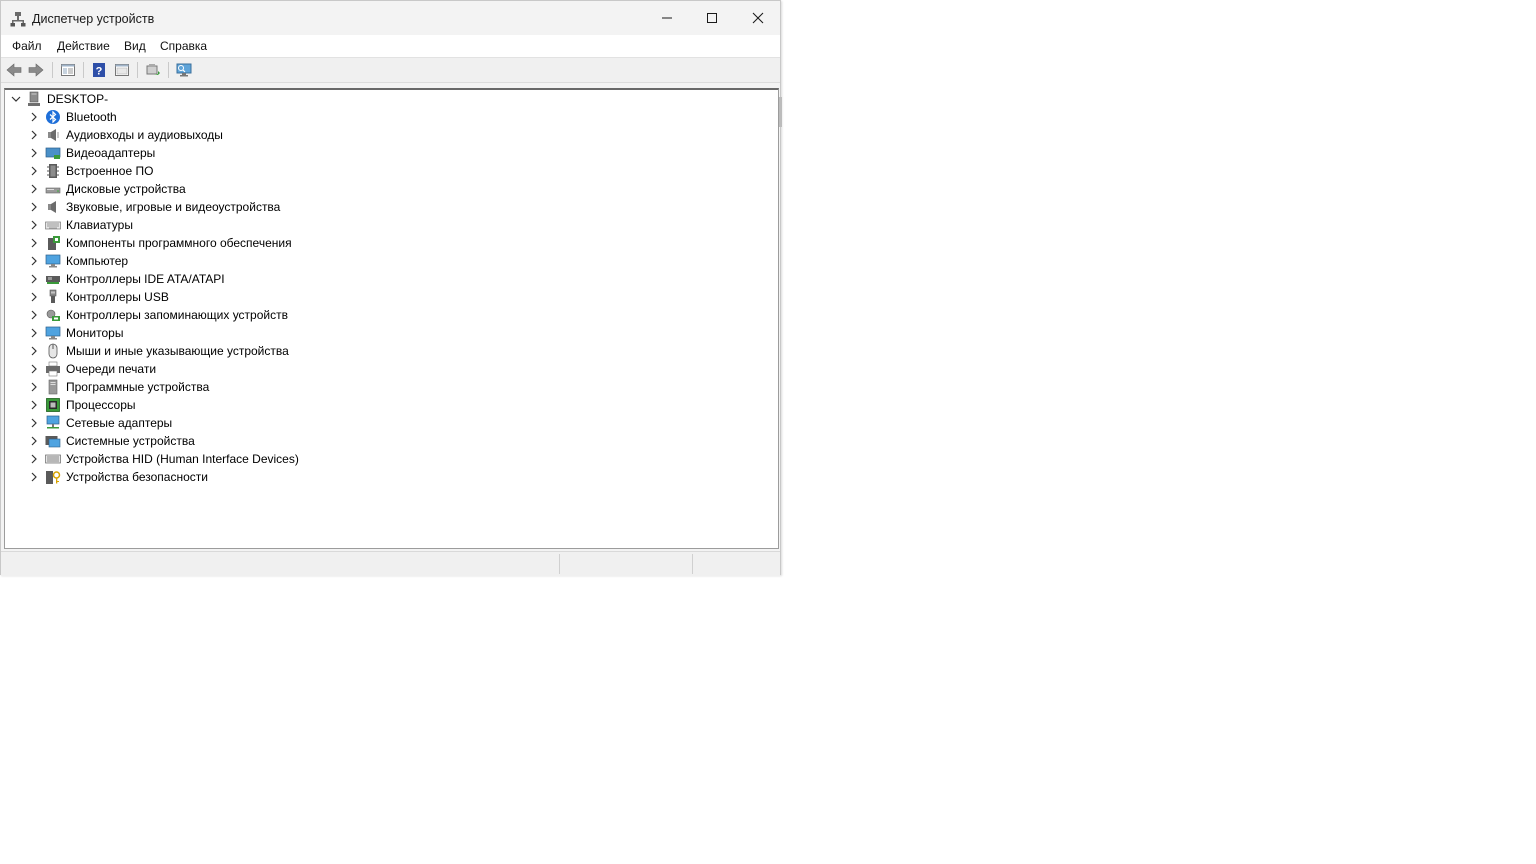  What do you see at coordinates (390, 117) in the screenshot?
I see `tree-item: Bluetooth` at bounding box center [390, 117].